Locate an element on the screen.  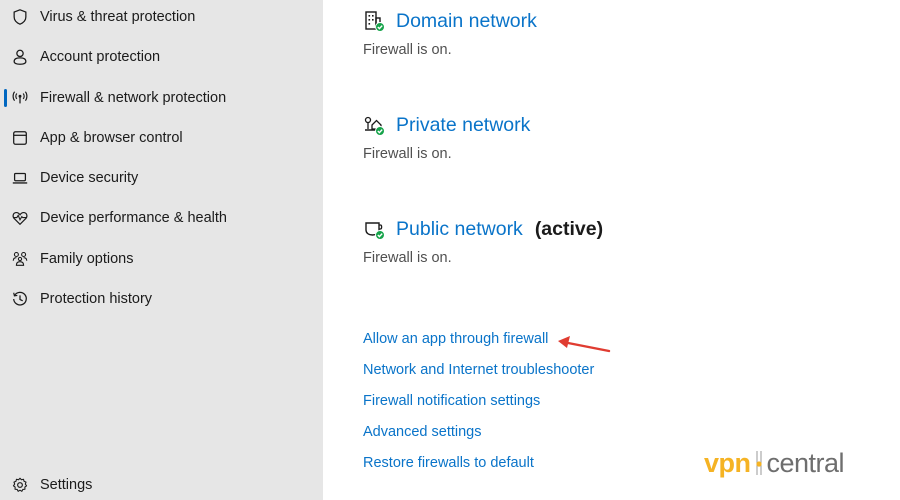
watermark-central: central is located at coordinates (805, 462).